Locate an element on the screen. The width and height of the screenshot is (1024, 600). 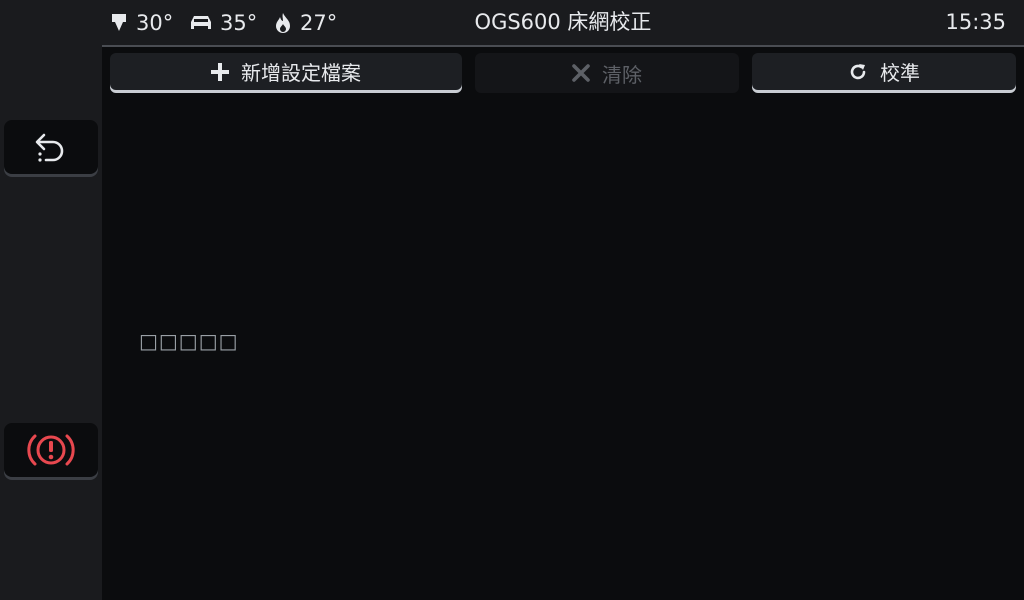
clear-button: 清除 is located at coordinates (607, 73).